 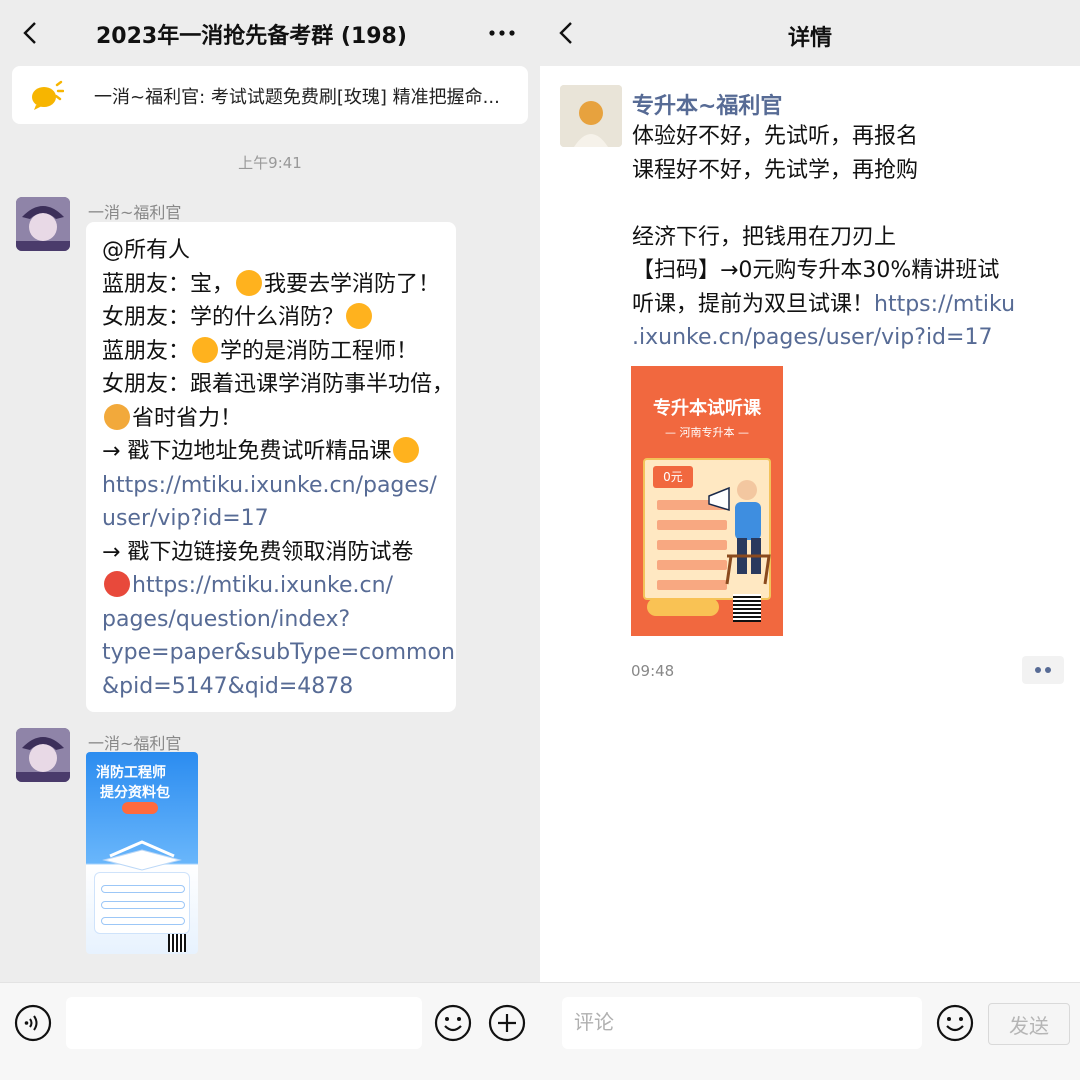 I want to click on open-book-icon, so click(x=142, y=855).